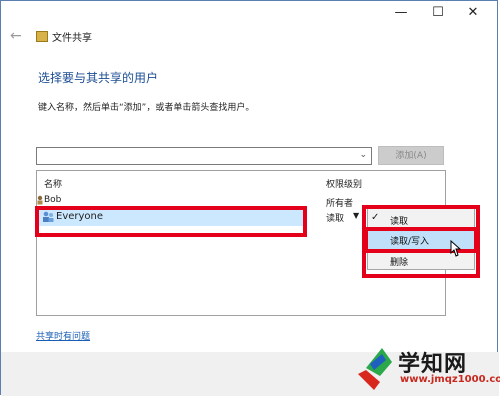  Describe the element at coordinates (16, 36) in the screenshot. I see `back-arrow-icon: ←` at that location.